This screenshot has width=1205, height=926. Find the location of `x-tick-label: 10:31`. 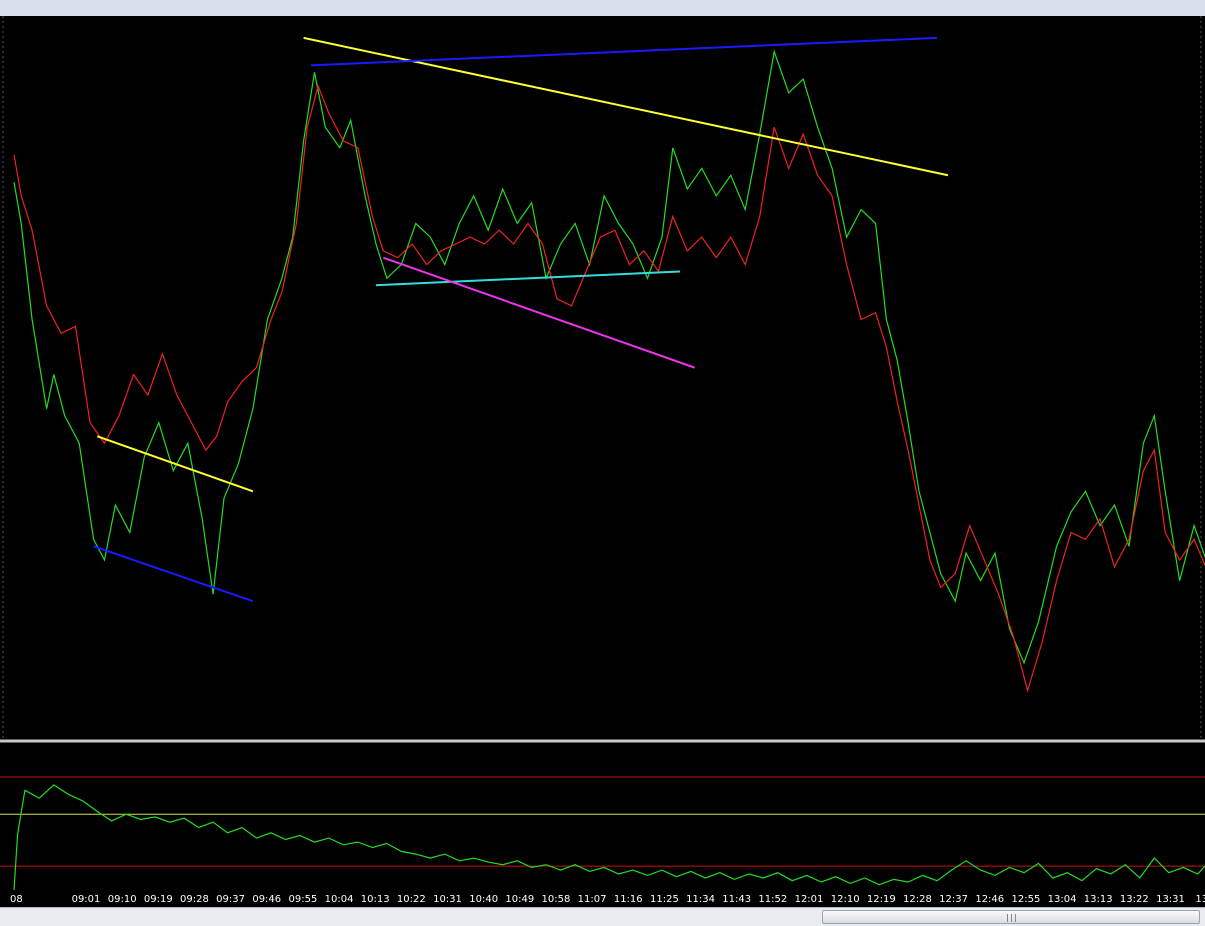

x-tick-label: 10:31 is located at coordinates (447, 899).